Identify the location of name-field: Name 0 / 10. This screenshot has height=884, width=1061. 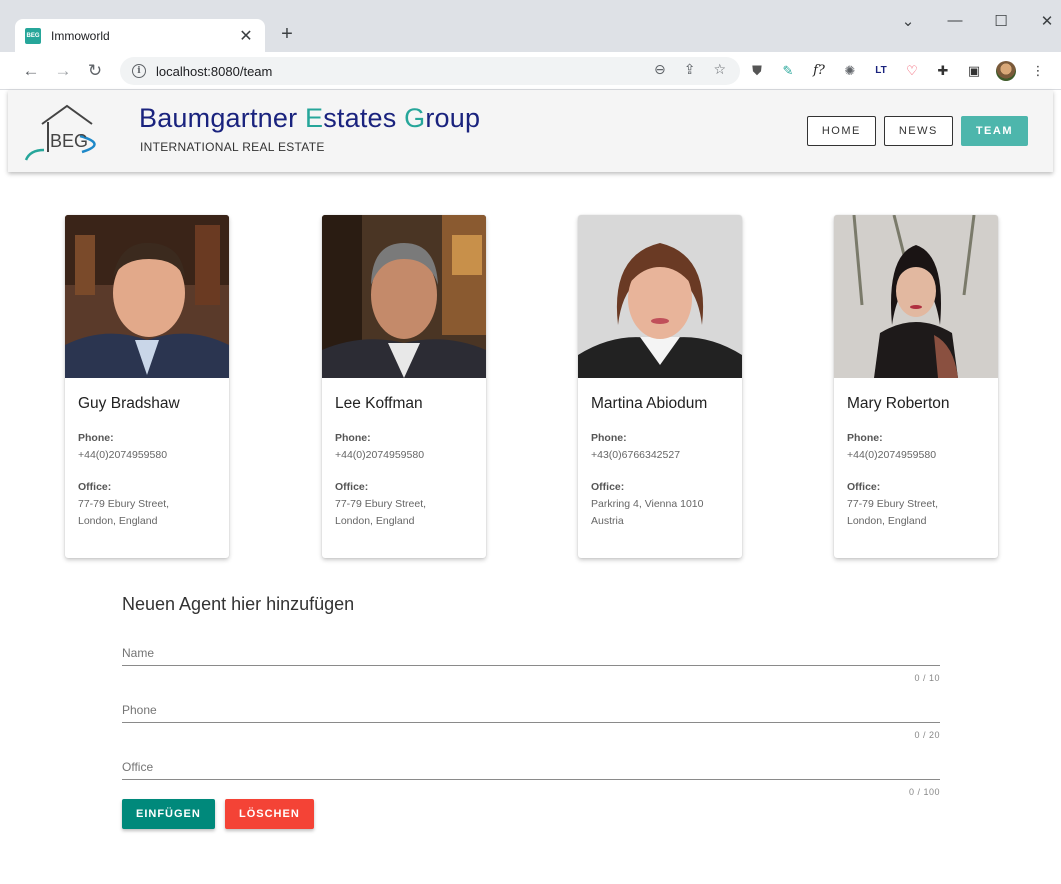
(531, 666).